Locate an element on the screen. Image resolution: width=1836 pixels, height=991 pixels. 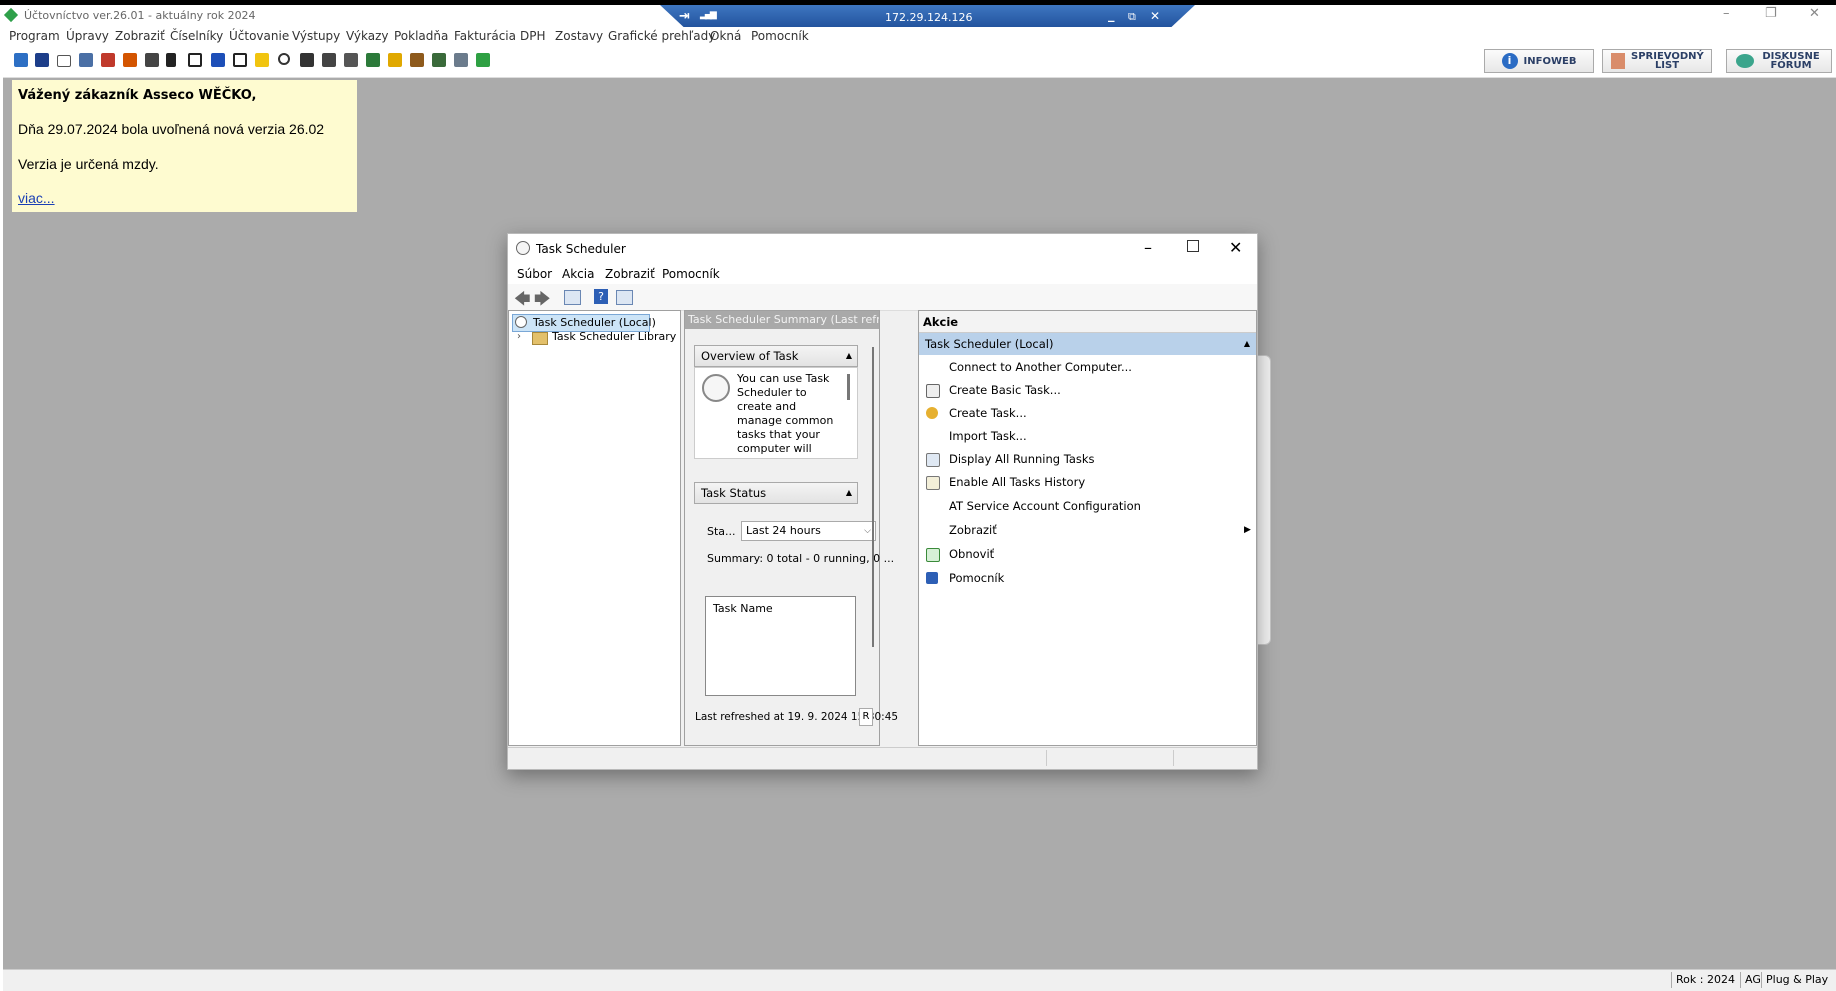
menu-okna: Okná is located at coordinates (725, 36).